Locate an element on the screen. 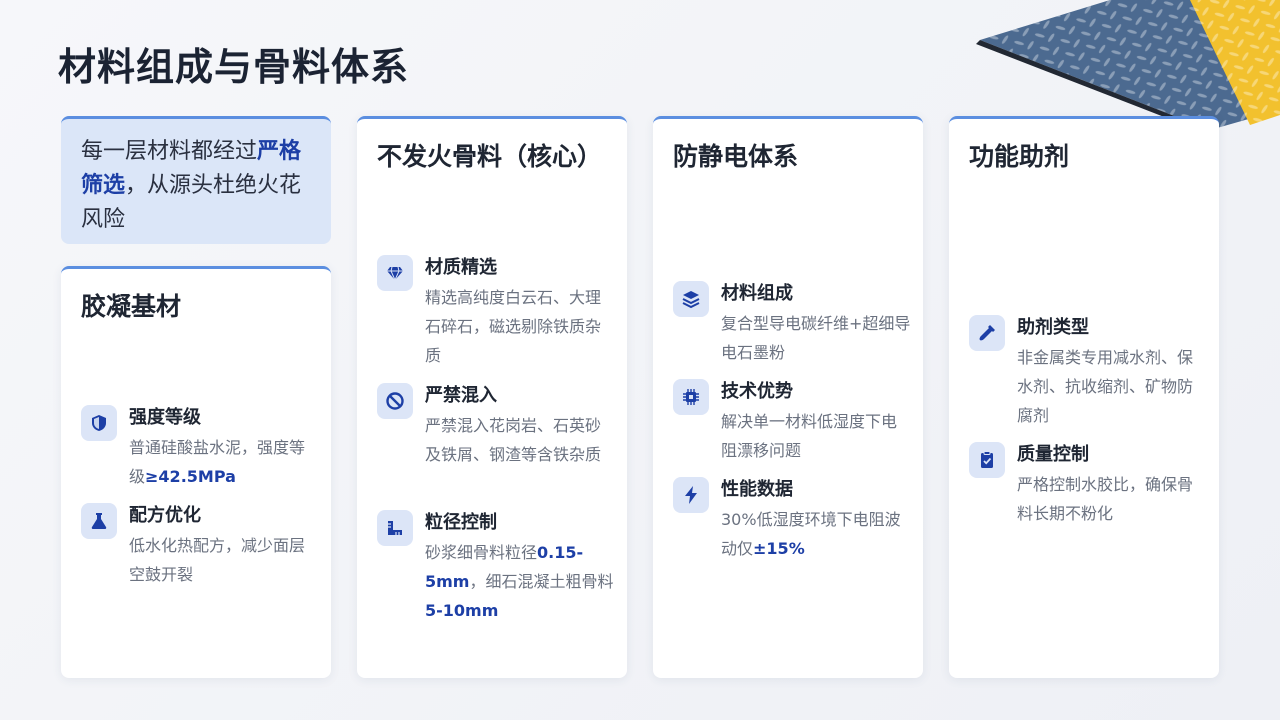  item-desc: 复合型导电碳纤维+超细导电石墨粉 is located at coordinates (816, 338).